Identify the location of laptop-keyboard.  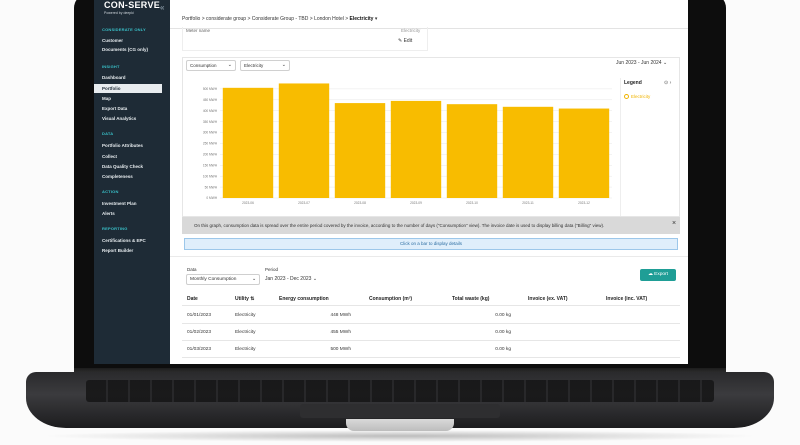
(400, 391).